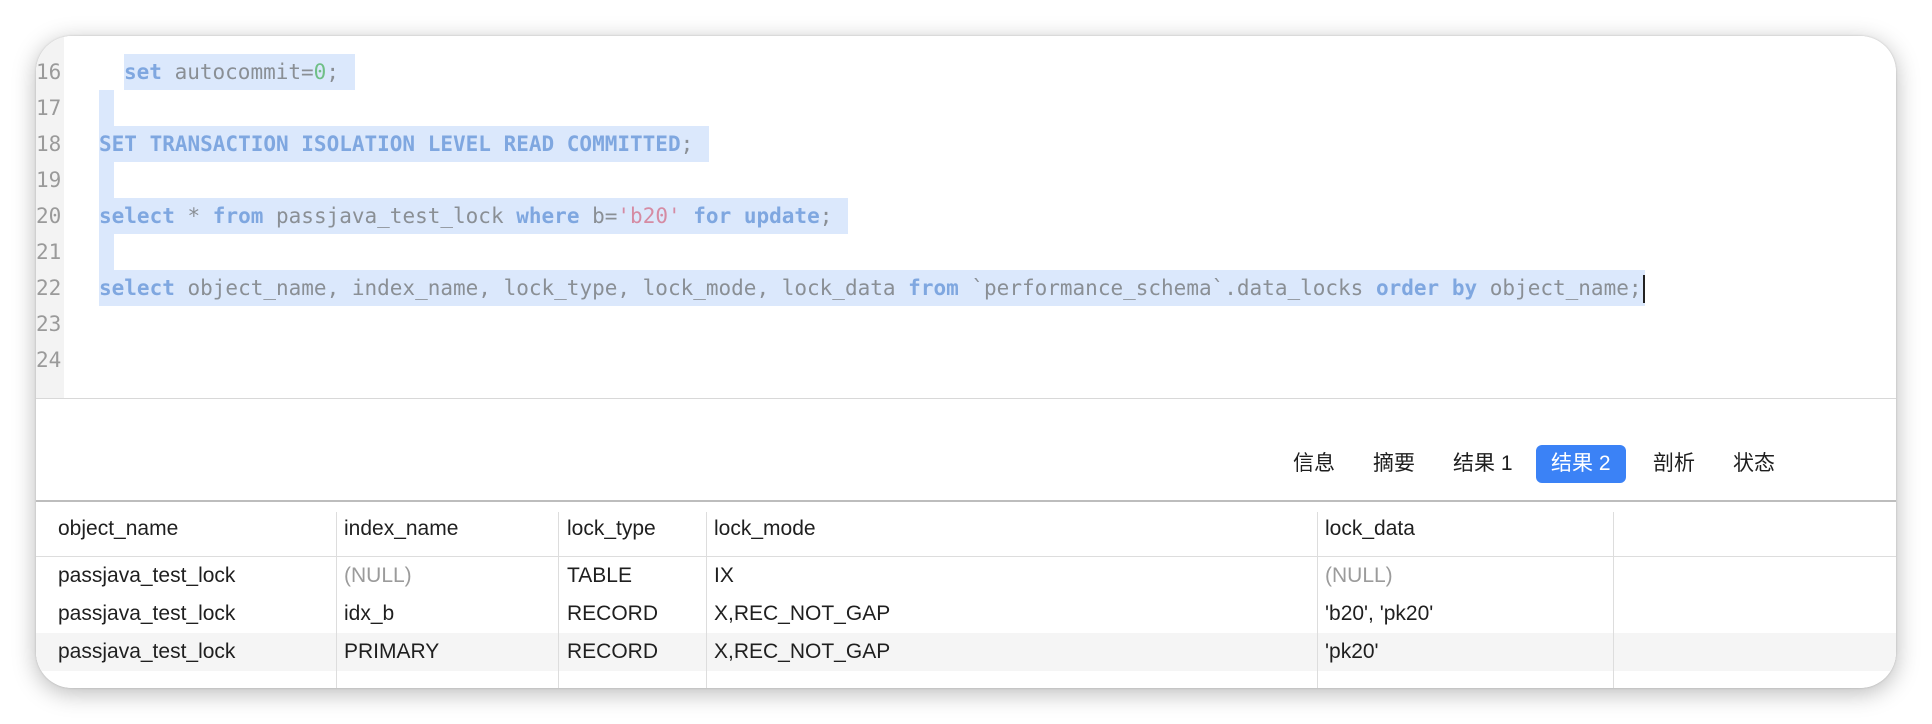  Describe the element at coordinates (1754, 464) in the screenshot. I see `tab-status: 状态` at that location.